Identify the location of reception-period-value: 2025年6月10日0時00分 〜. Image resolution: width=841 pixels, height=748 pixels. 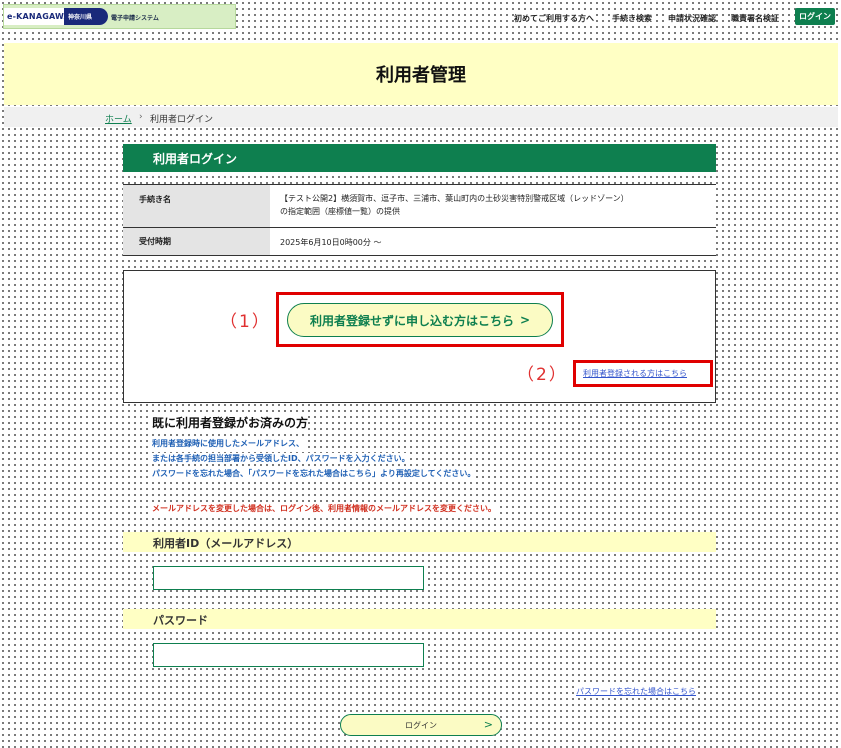
(331, 242).